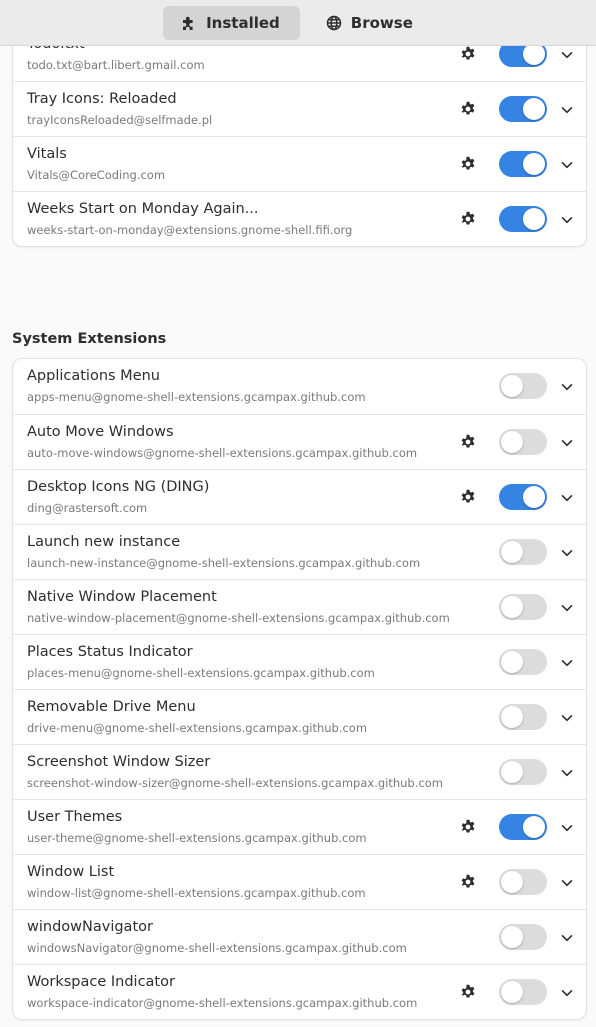 The height and width of the screenshot is (1027, 596). Describe the element at coordinates (118, 487) in the screenshot. I see `extension-name: Desktop Icons NG (DING)` at that location.